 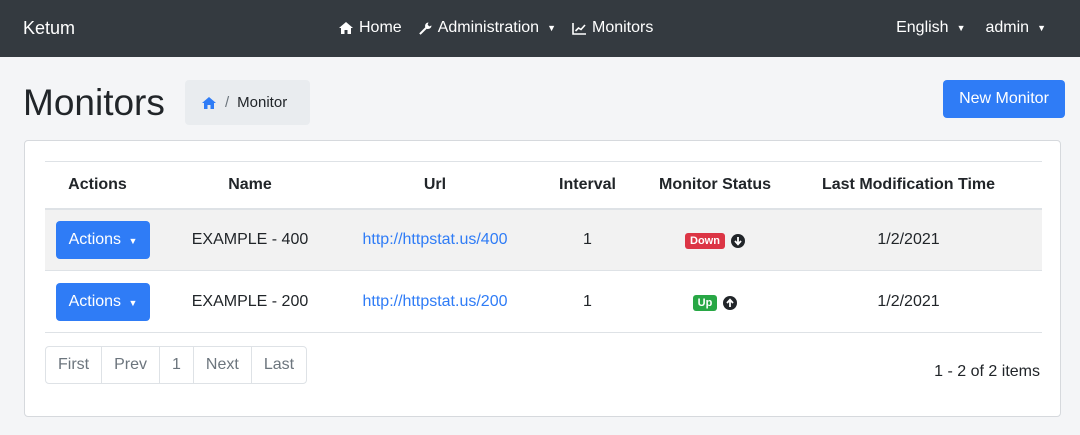 I want to click on header-last-modification-time: Last Modification Time, so click(x=908, y=185).